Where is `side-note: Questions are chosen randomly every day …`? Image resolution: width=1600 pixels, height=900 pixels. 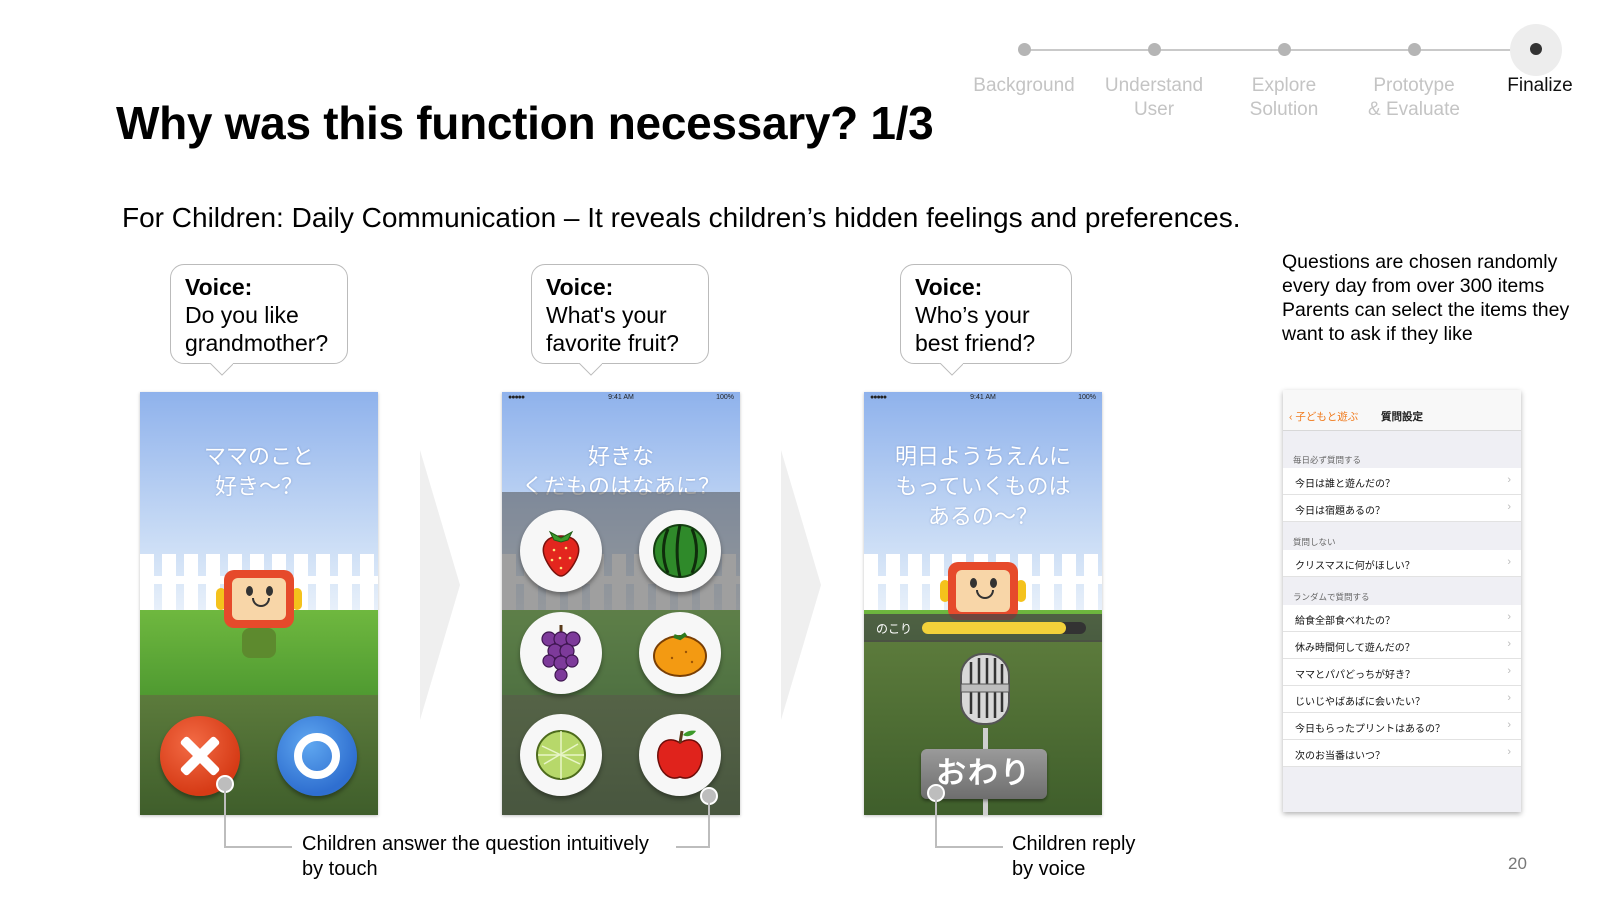
side-note: Questions are chosen randomly every day … is located at coordinates (1432, 298).